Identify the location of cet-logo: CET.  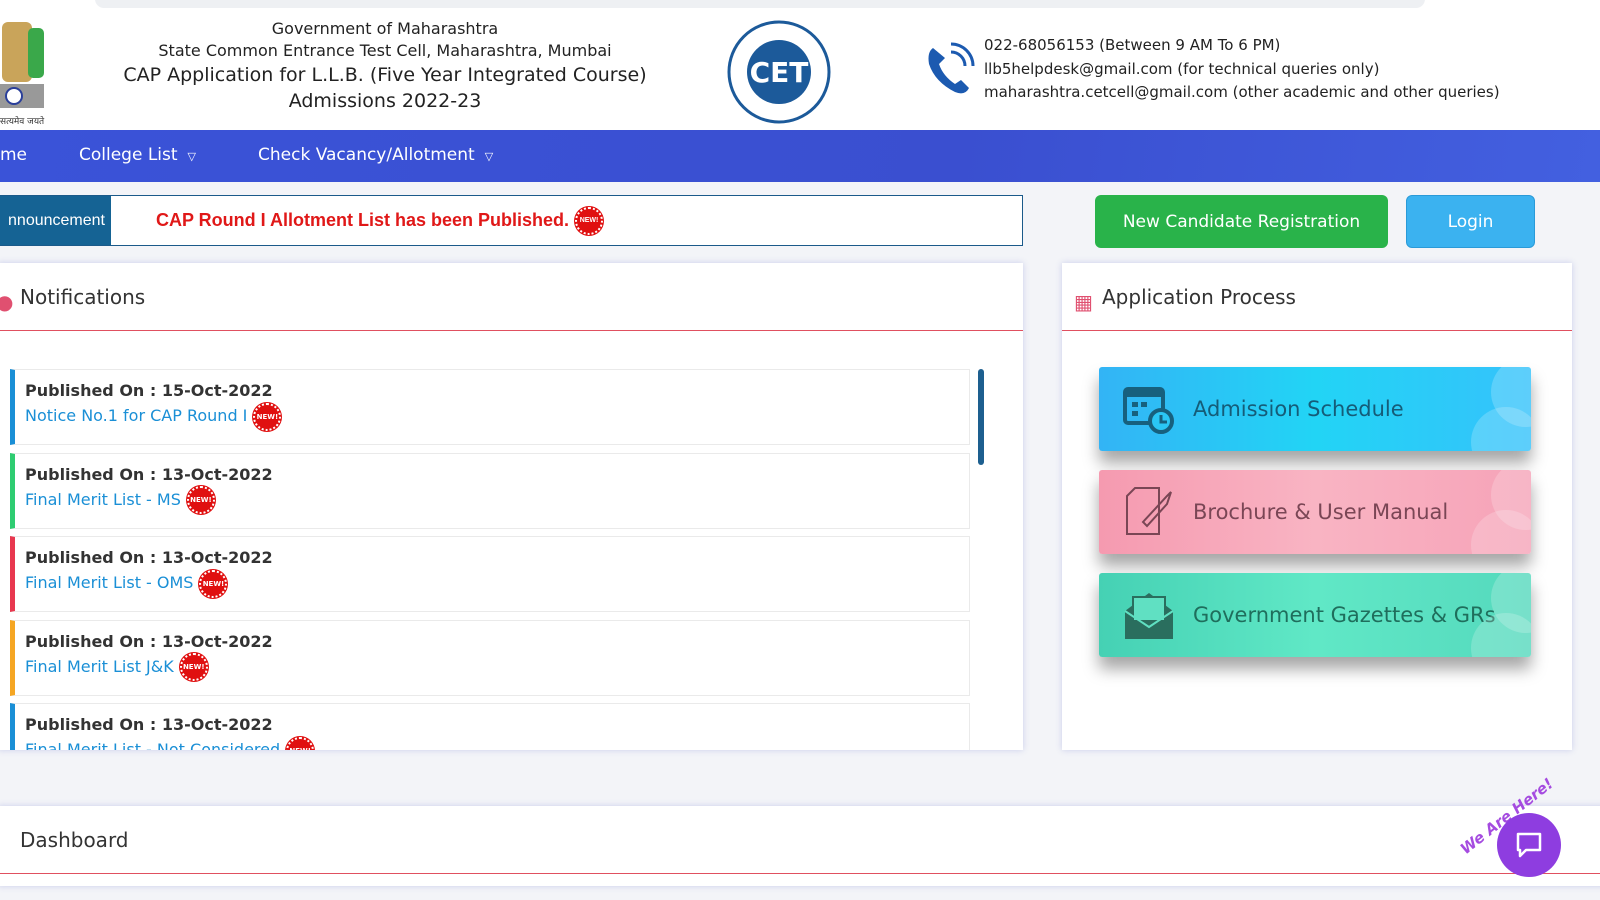
(779, 72).